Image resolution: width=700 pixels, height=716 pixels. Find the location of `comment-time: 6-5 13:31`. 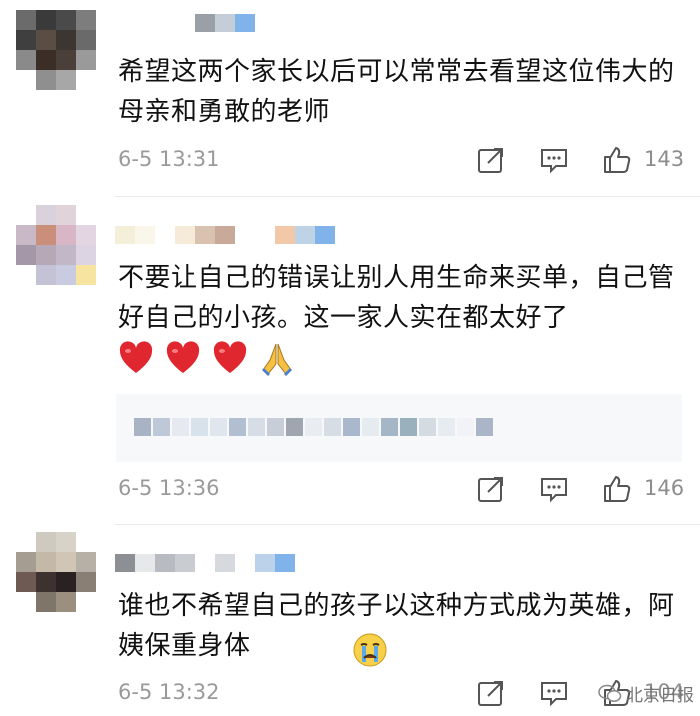

comment-time: 6-5 13:31 is located at coordinates (169, 159).